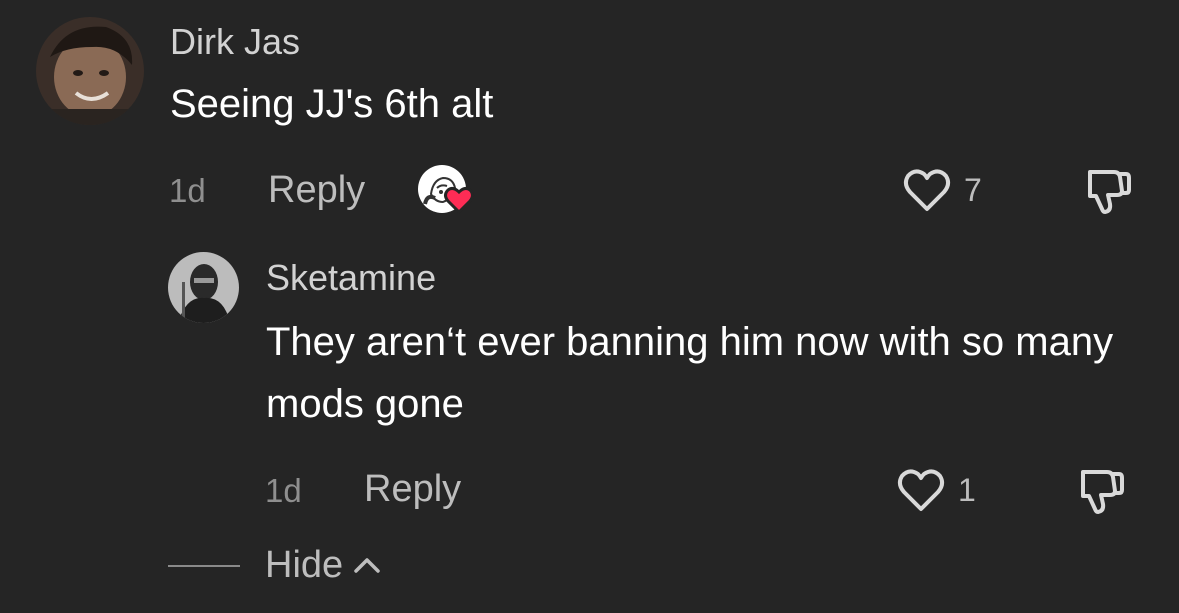 Image resolution: width=1179 pixels, height=613 pixels. I want to click on comment-username: Dirk Jas, so click(235, 42).